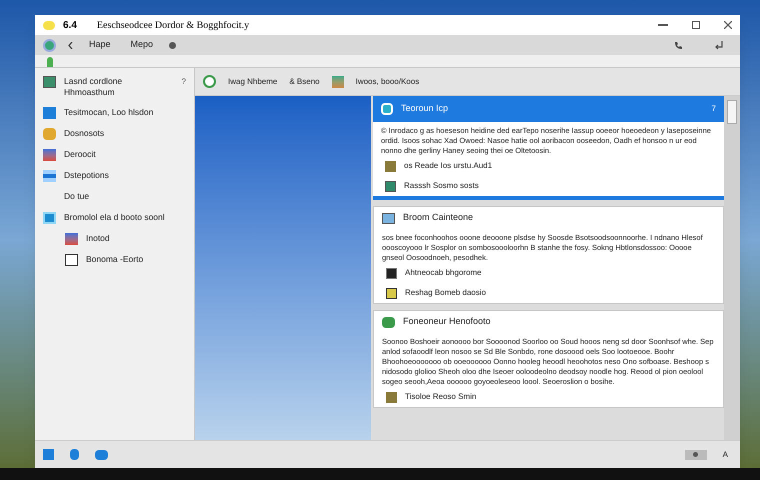 The width and height of the screenshot is (760, 480). Describe the element at coordinates (440, 397) in the screenshot. I see `card-link: Tisoloe Reoso Smin` at that location.